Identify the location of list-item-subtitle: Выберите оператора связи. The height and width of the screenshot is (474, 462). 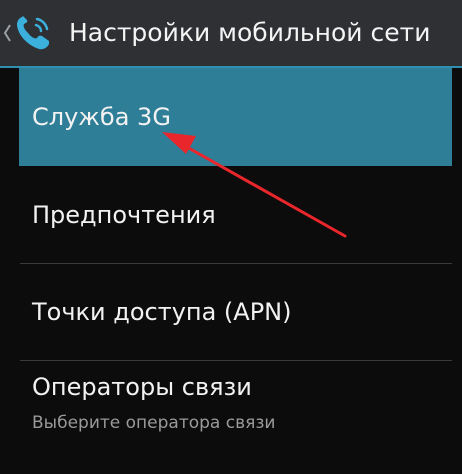
(154, 423).